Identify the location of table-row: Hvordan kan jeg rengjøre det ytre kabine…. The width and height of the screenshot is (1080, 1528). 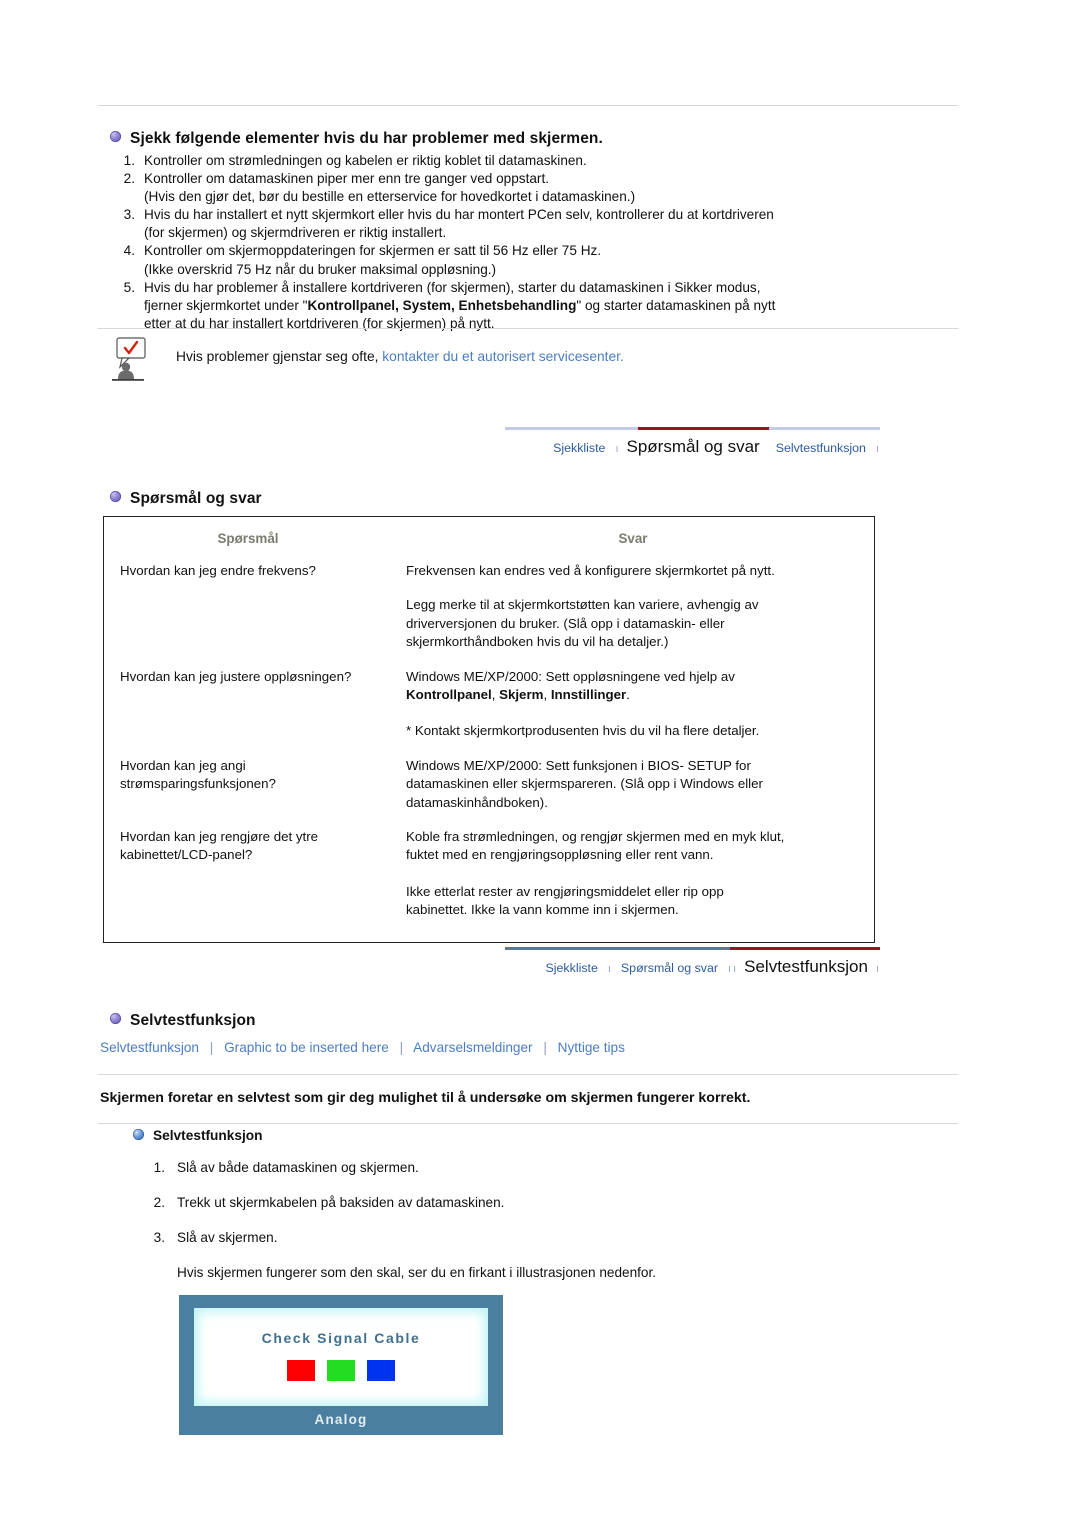
(489, 874).